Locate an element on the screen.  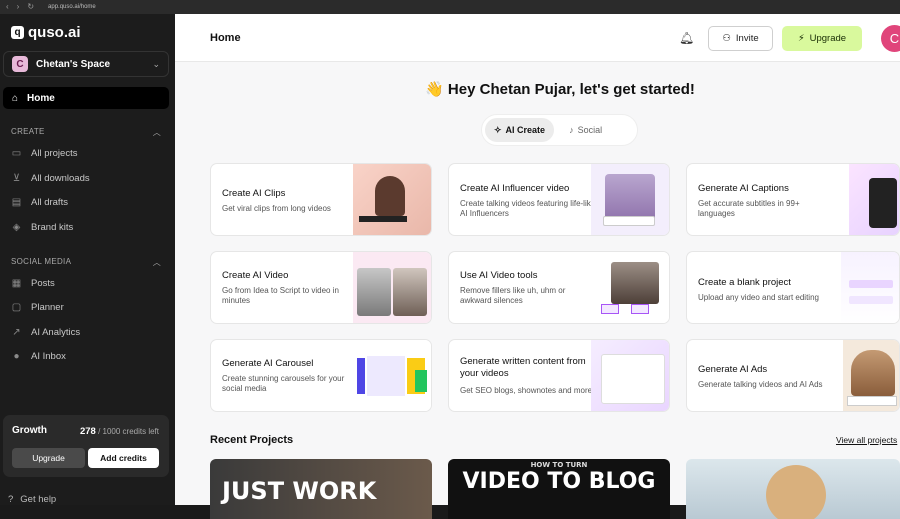
recent-projects-heading: Recent Projects is located at coordinates (252, 440).